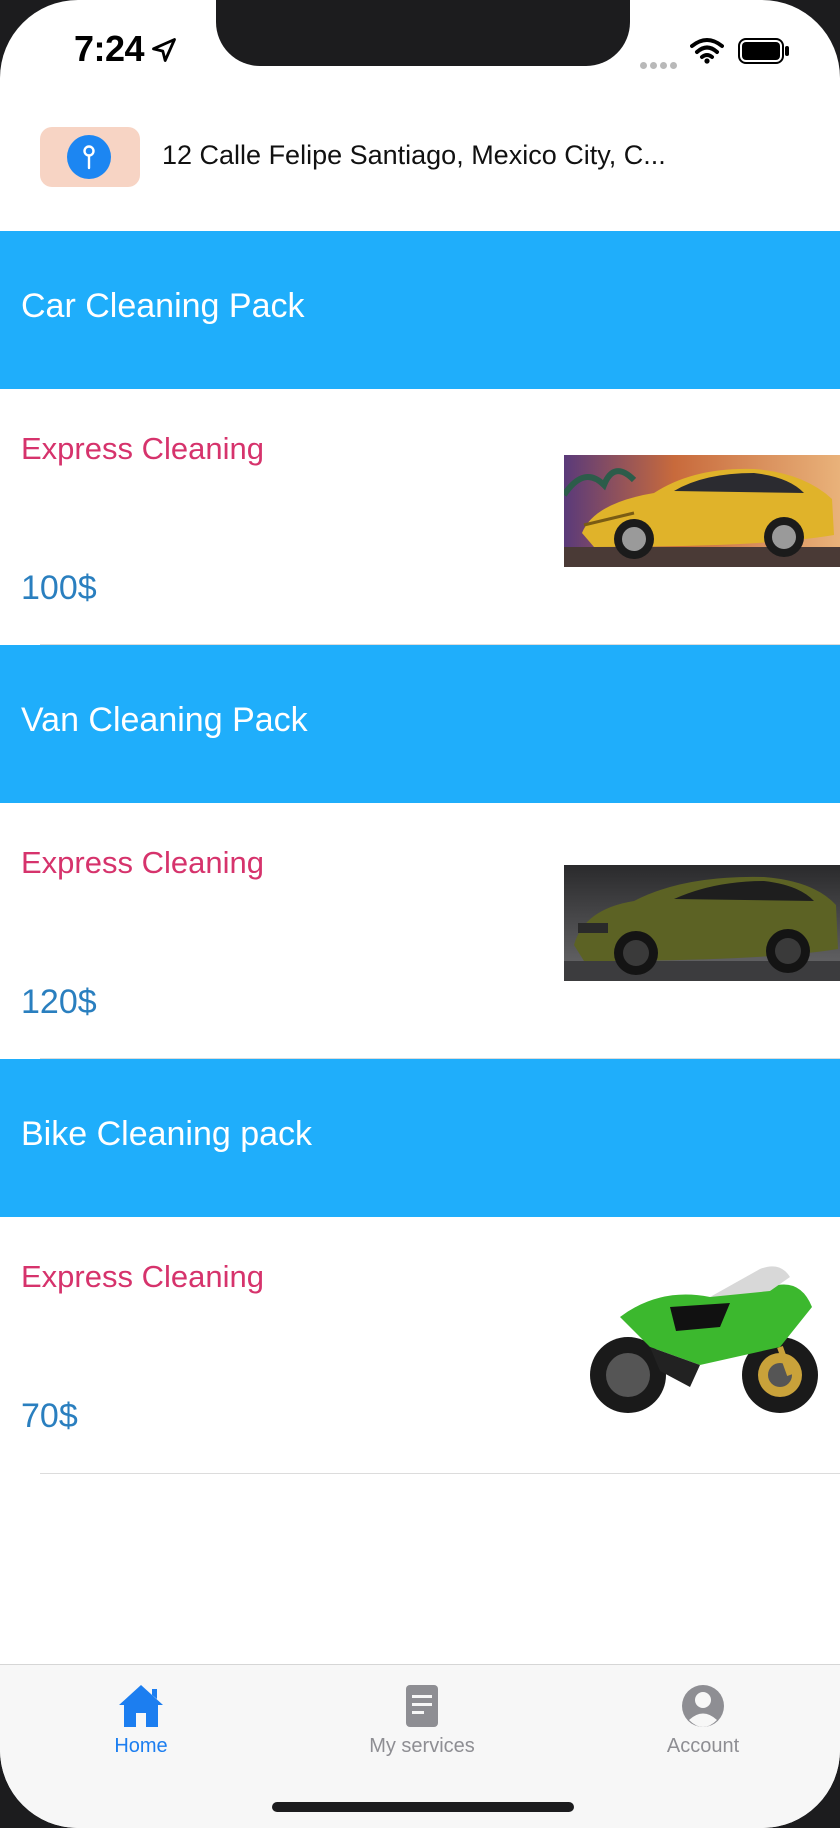 The image size is (840, 1828). Describe the element at coordinates (420, 1345) in the screenshot. I see `service-item-bike: Express Cleaning 70$` at that location.